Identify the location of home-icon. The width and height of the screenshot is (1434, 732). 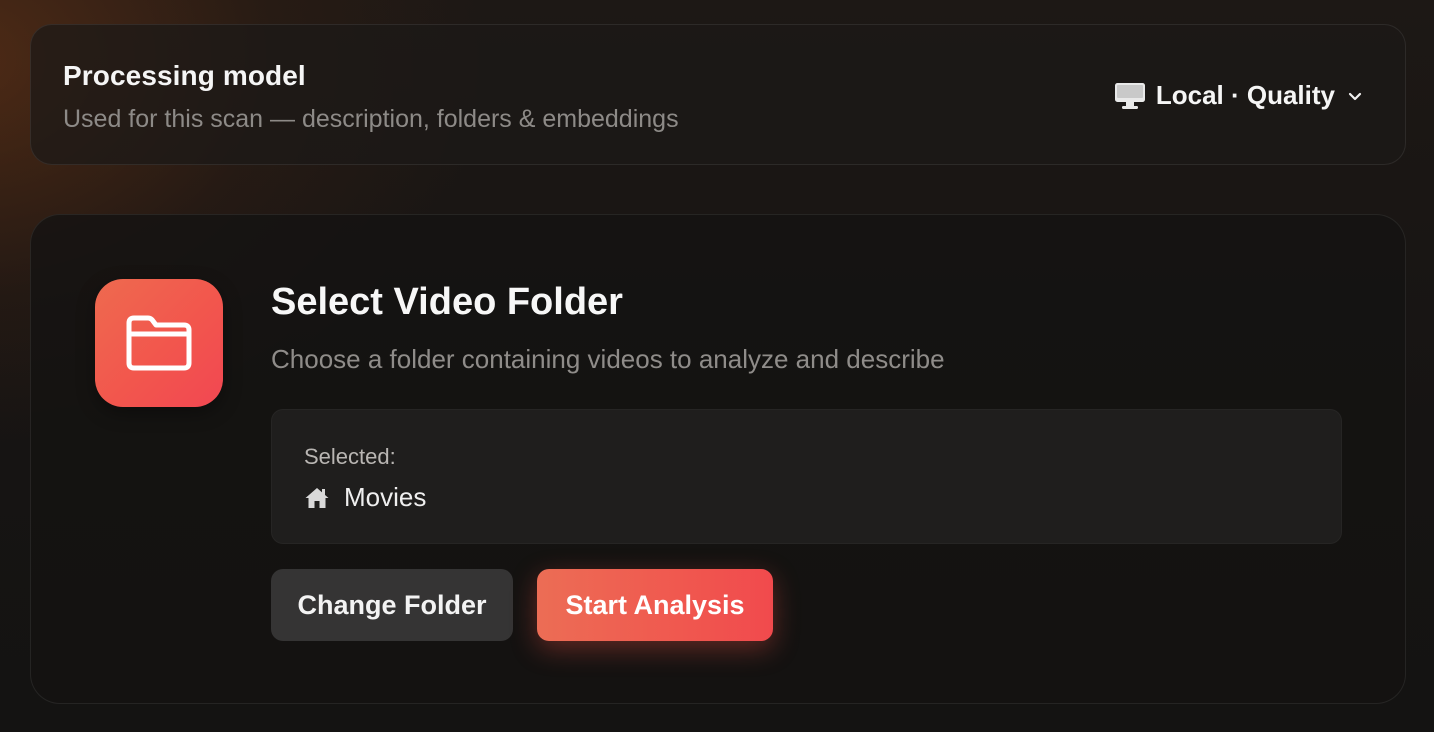
(317, 497).